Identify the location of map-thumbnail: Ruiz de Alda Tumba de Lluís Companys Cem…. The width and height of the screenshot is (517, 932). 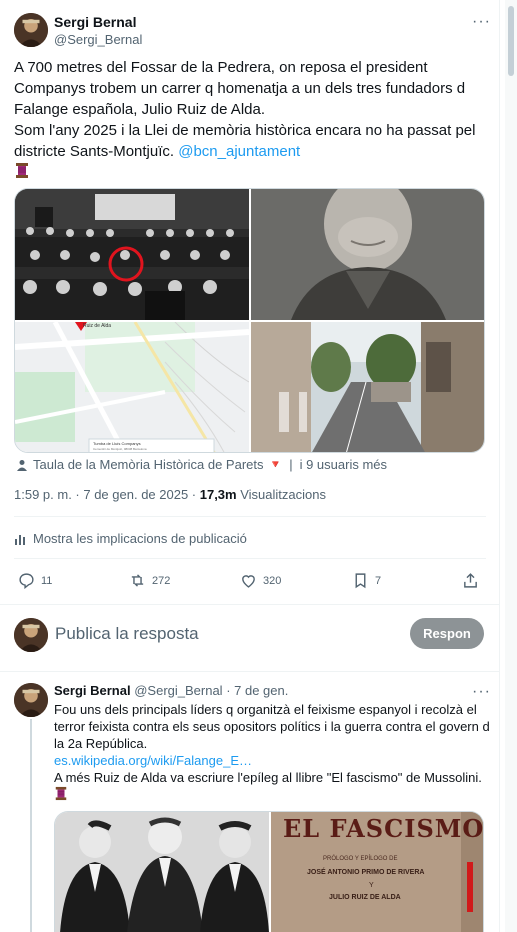
(132, 387).